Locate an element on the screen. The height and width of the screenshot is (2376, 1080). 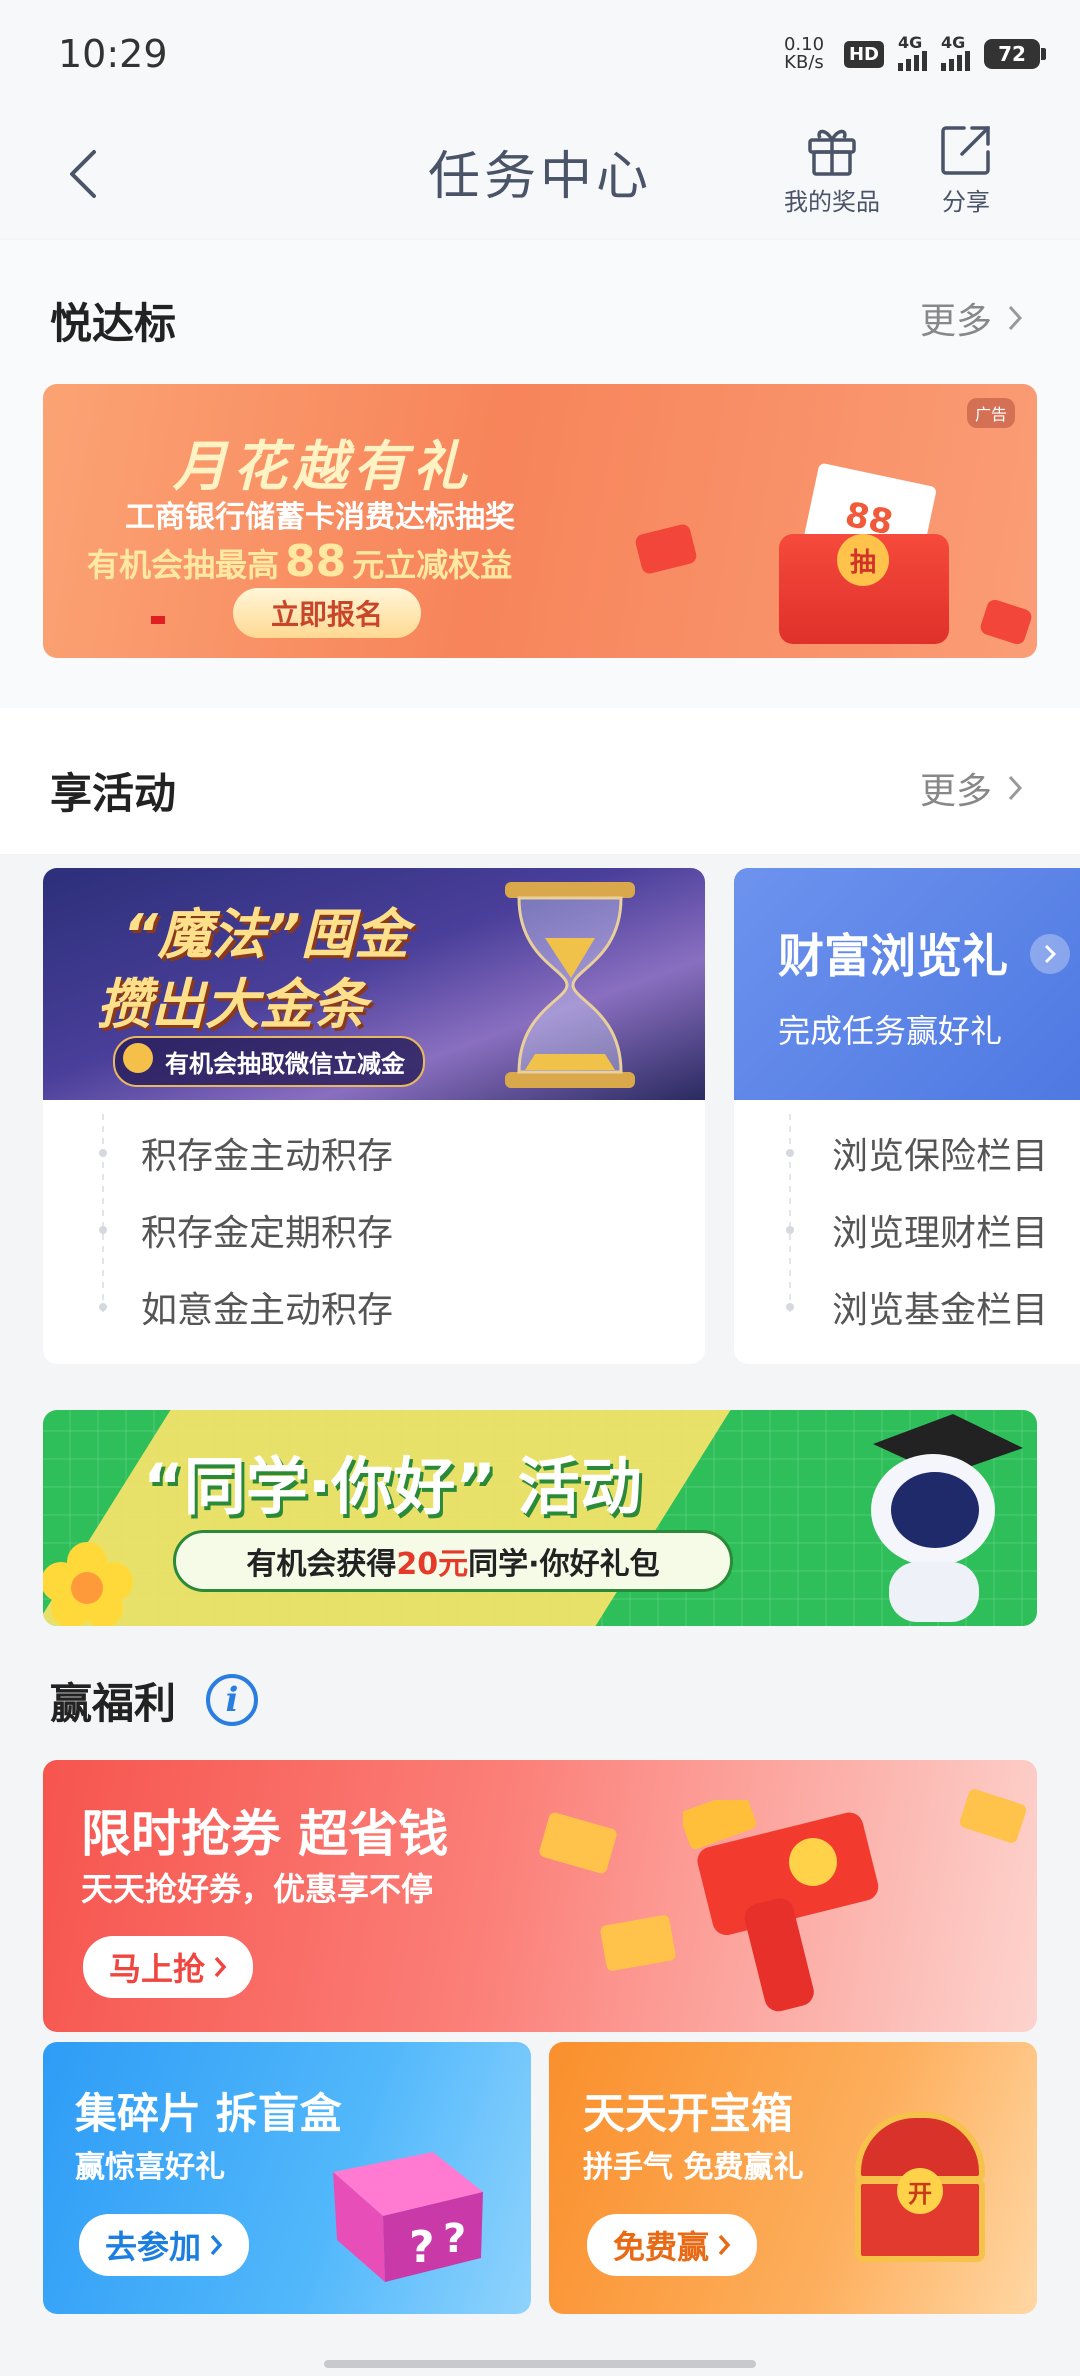
header: 任务中心 我的奖品 分享 is located at coordinates (540, 174).